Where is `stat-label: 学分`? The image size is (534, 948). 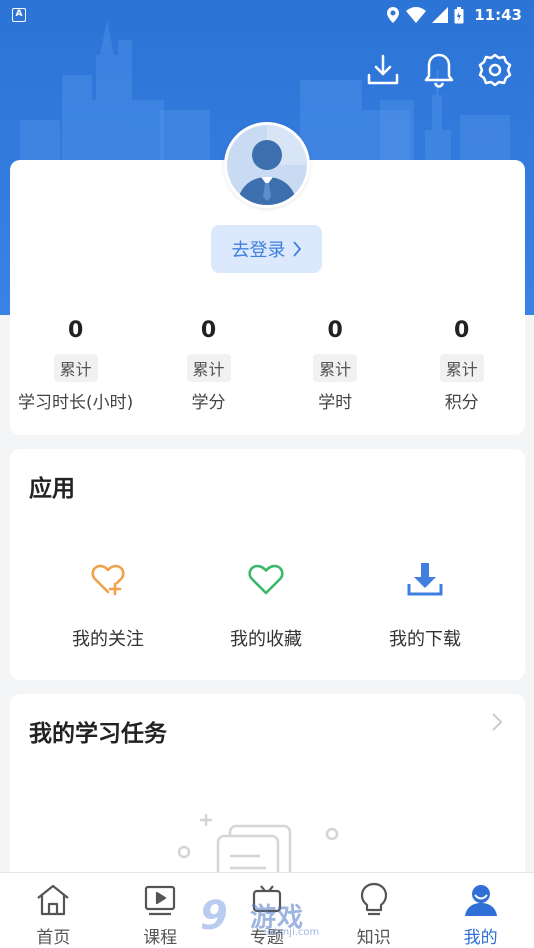
stat-label: 学分 is located at coordinates (208, 403).